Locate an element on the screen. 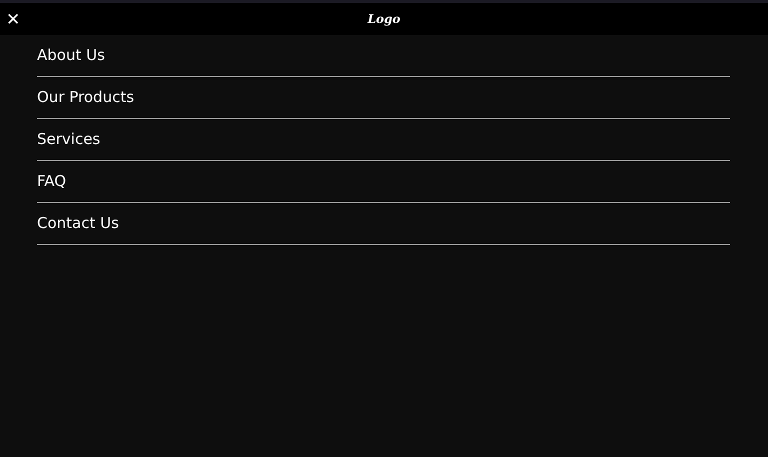 The height and width of the screenshot is (457, 768). menu-item: Services is located at coordinates (383, 140).